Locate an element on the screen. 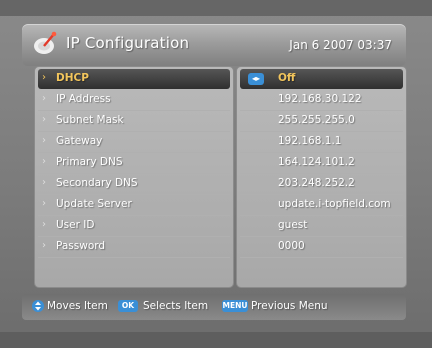  setting-row-primary-dns: › Primary DNS is located at coordinates (134, 163).